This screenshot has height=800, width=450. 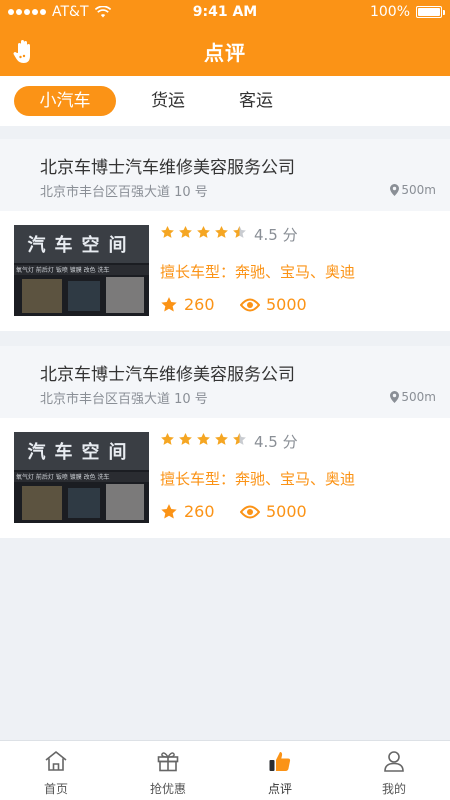 What do you see at coordinates (168, 101) in the screenshot?
I see `tab-freight: 货运` at bounding box center [168, 101].